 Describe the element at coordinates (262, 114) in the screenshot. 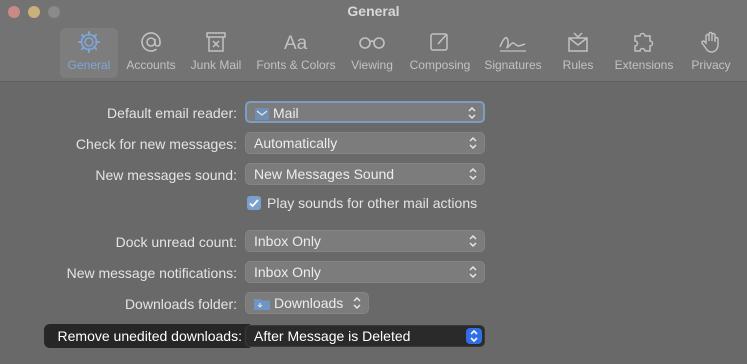

I see `mail-app-icon` at that location.